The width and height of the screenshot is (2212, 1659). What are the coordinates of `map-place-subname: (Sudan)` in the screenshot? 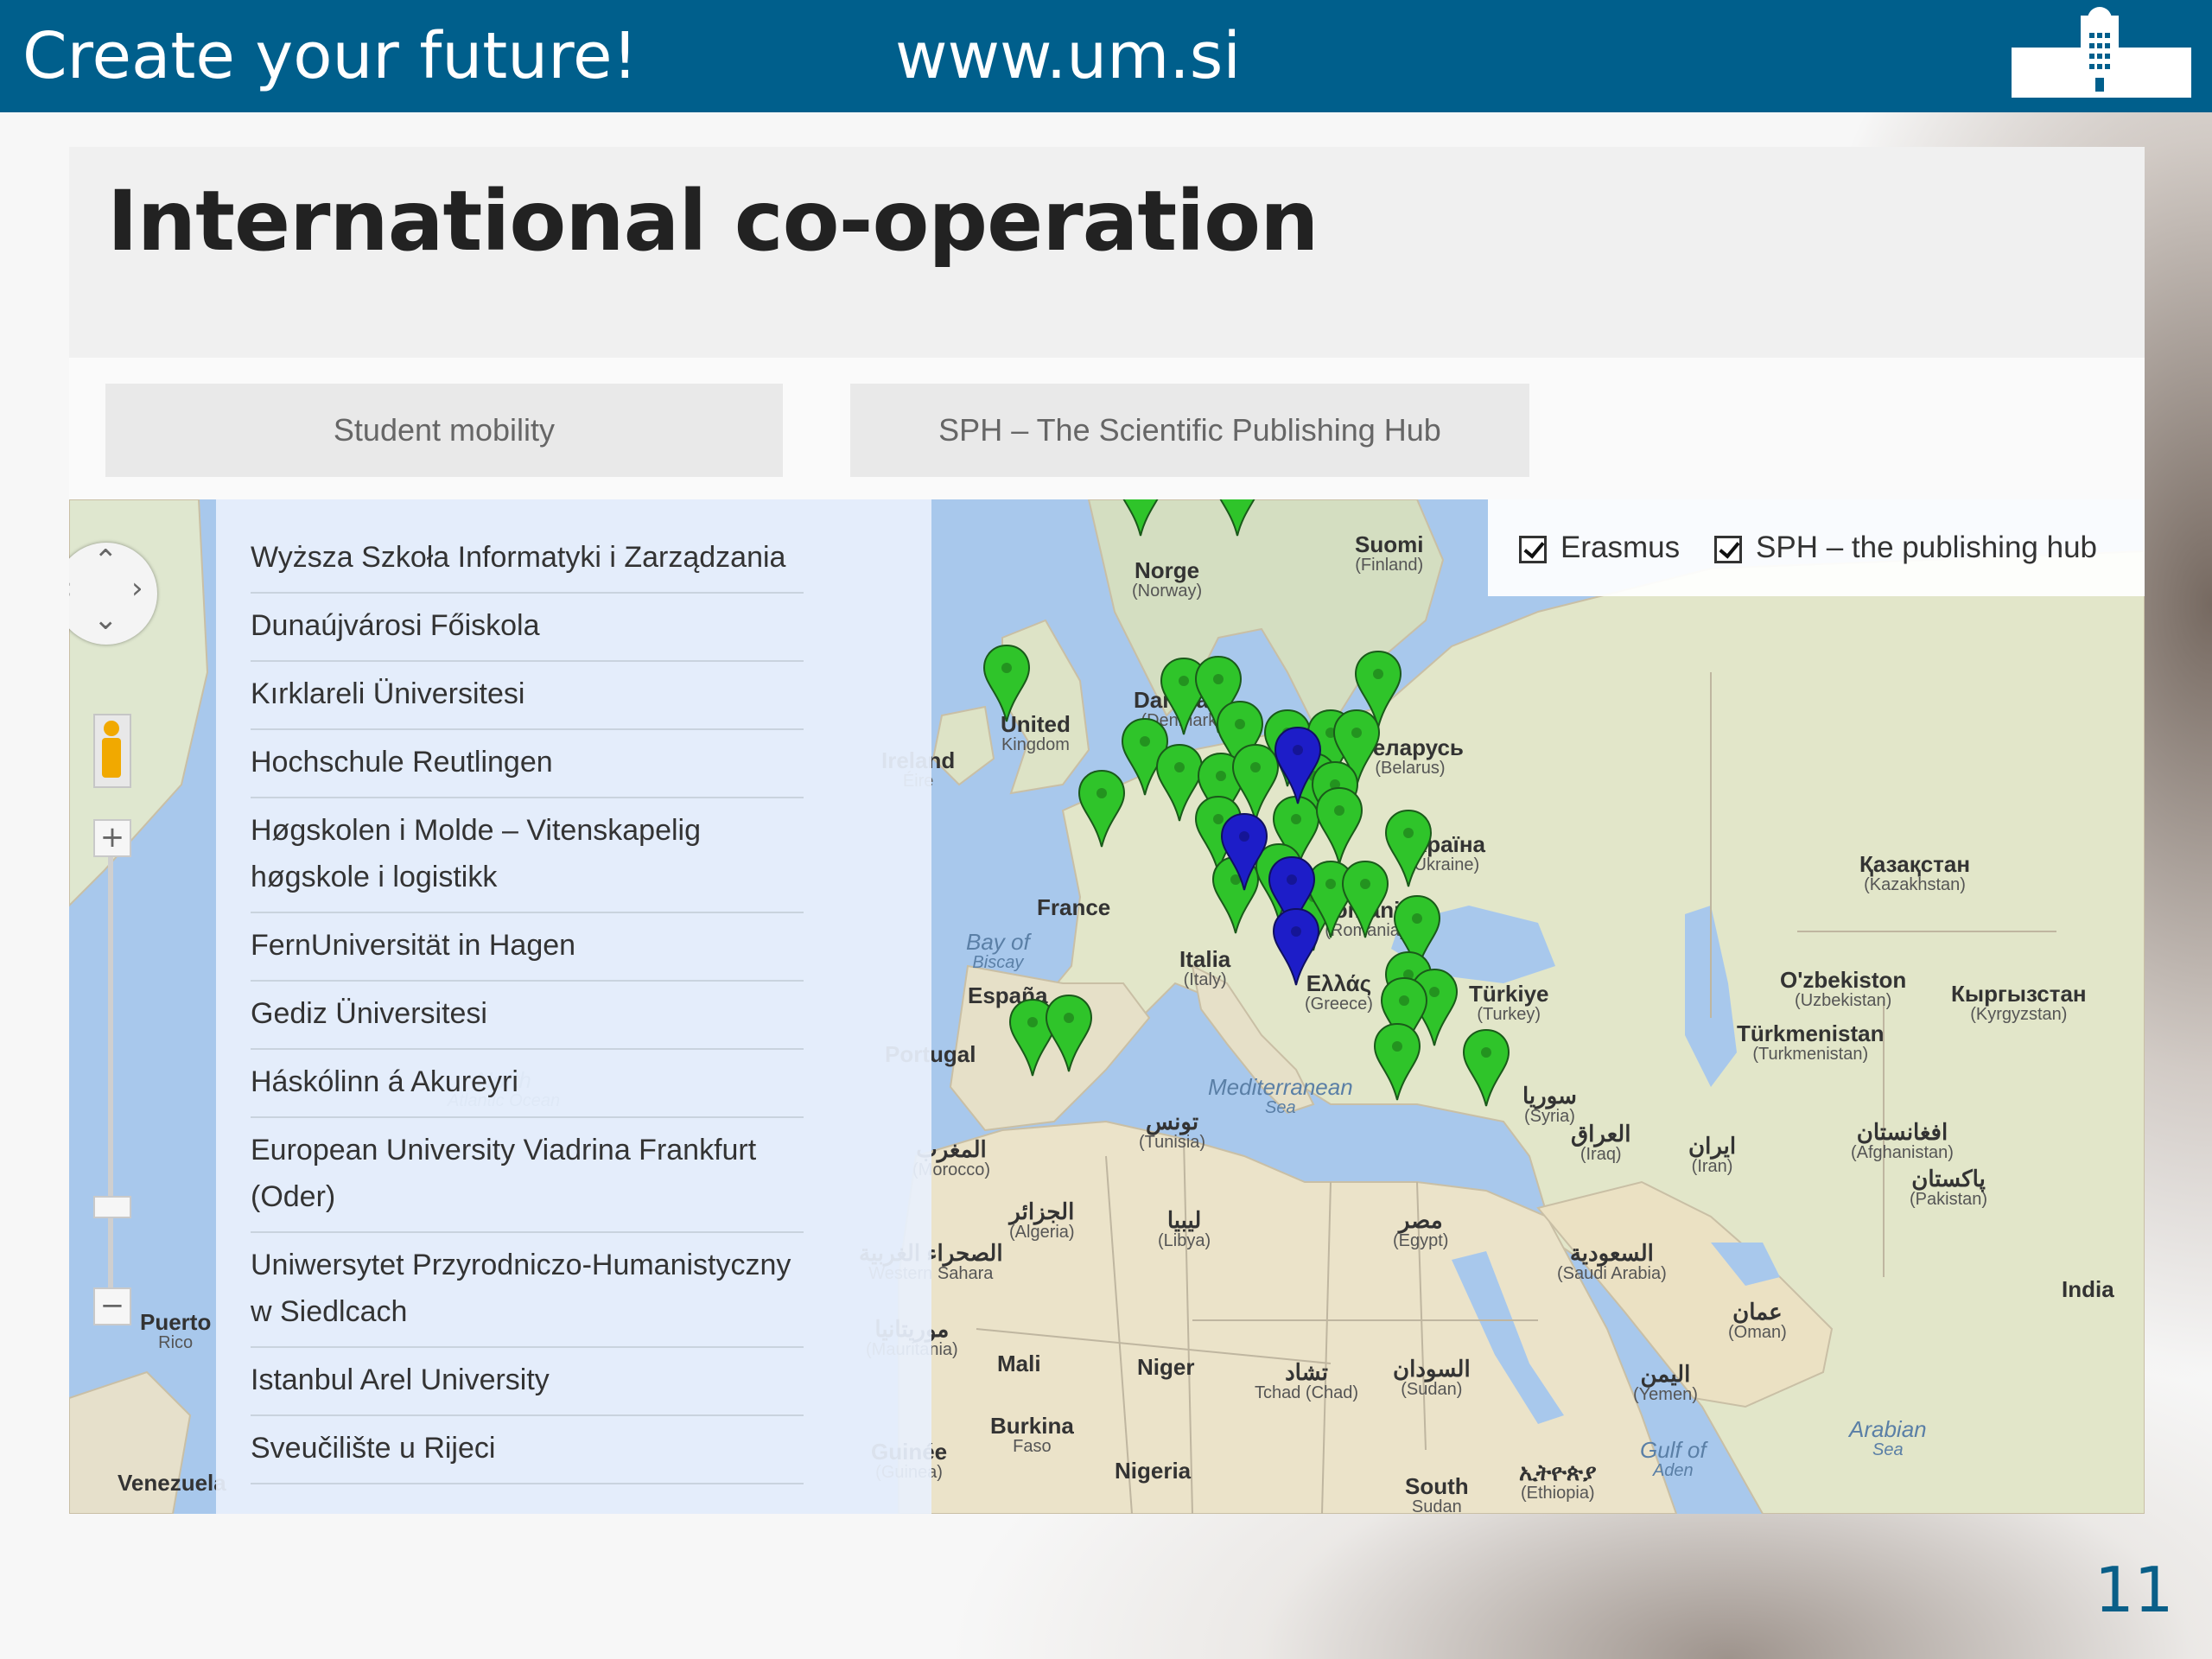 It's located at (1432, 1389).